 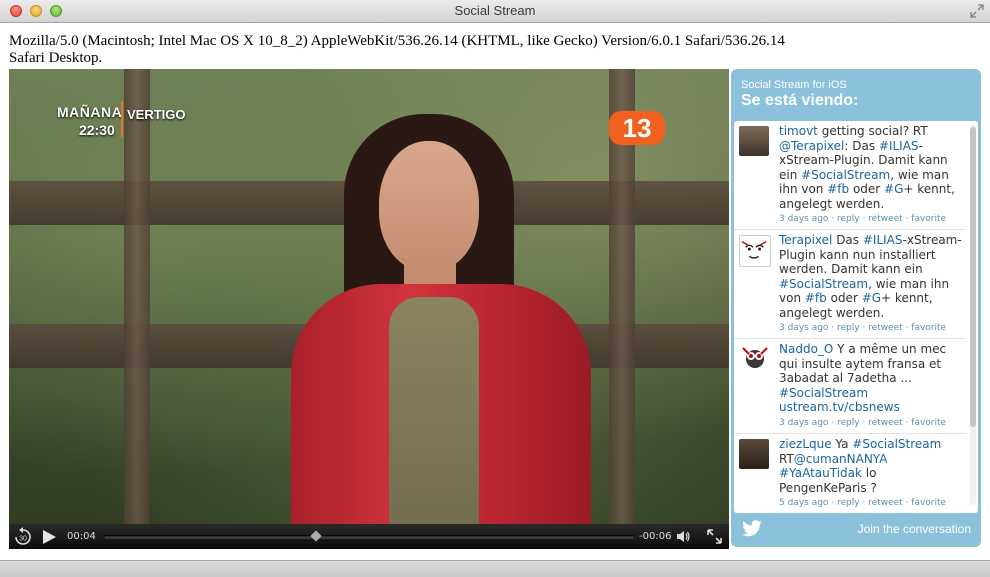 What do you see at coordinates (156, 114) in the screenshot?
I see `tv-overlay-show: VERTIGO` at bounding box center [156, 114].